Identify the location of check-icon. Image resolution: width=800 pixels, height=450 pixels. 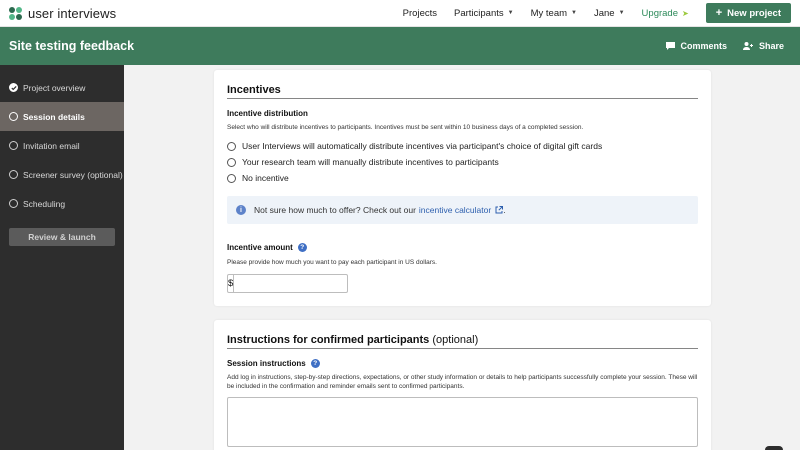
(13, 87).